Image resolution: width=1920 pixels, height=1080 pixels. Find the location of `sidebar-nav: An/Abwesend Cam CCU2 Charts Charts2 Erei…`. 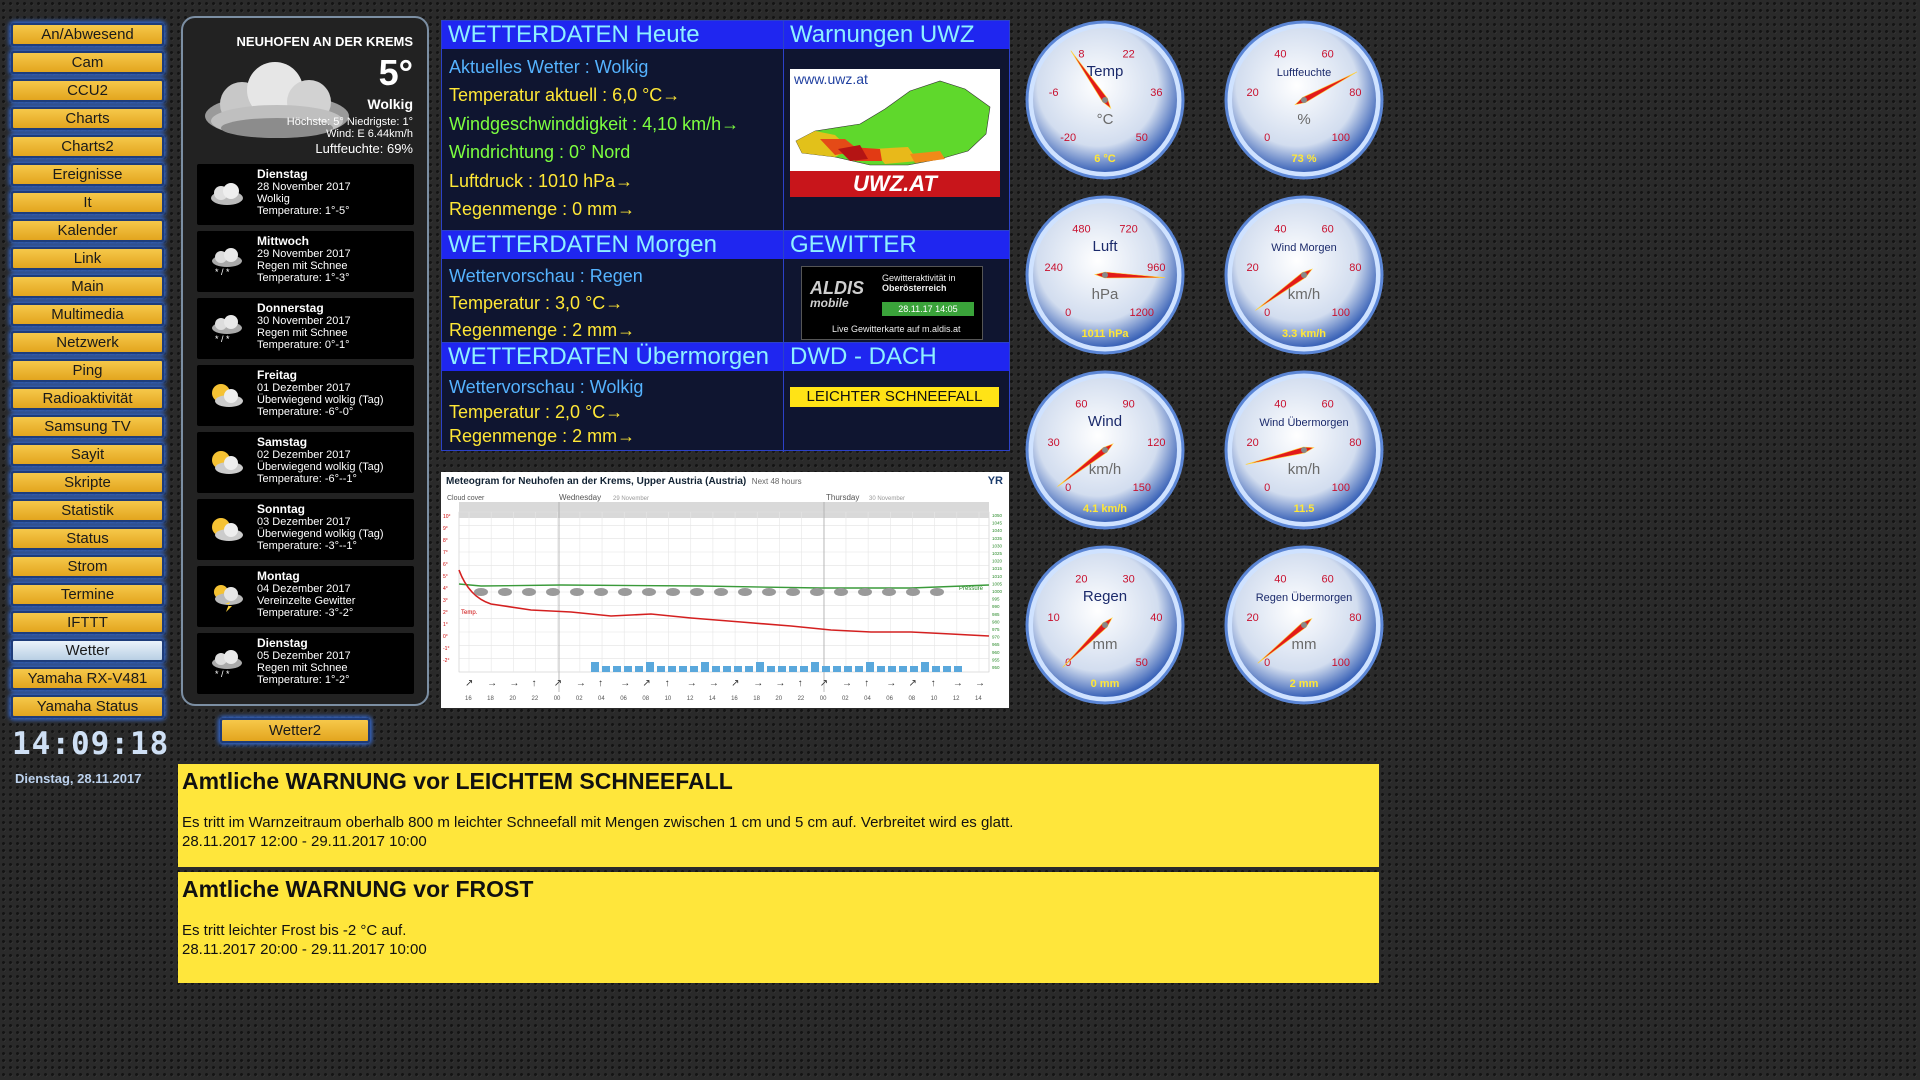

sidebar-nav: An/Abwesend Cam CCU2 Charts Charts2 Erei… is located at coordinates (87, 373).